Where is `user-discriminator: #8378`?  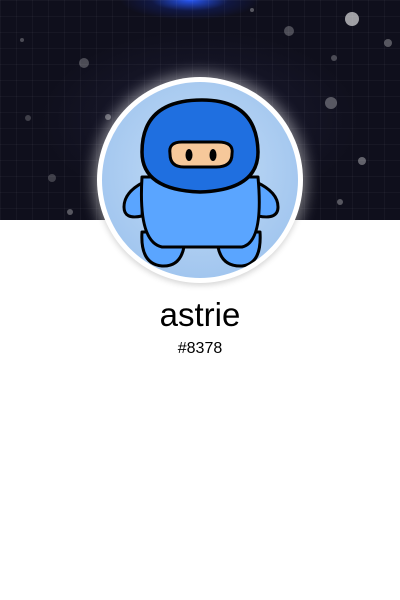 user-discriminator: #8378 is located at coordinates (200, 348).